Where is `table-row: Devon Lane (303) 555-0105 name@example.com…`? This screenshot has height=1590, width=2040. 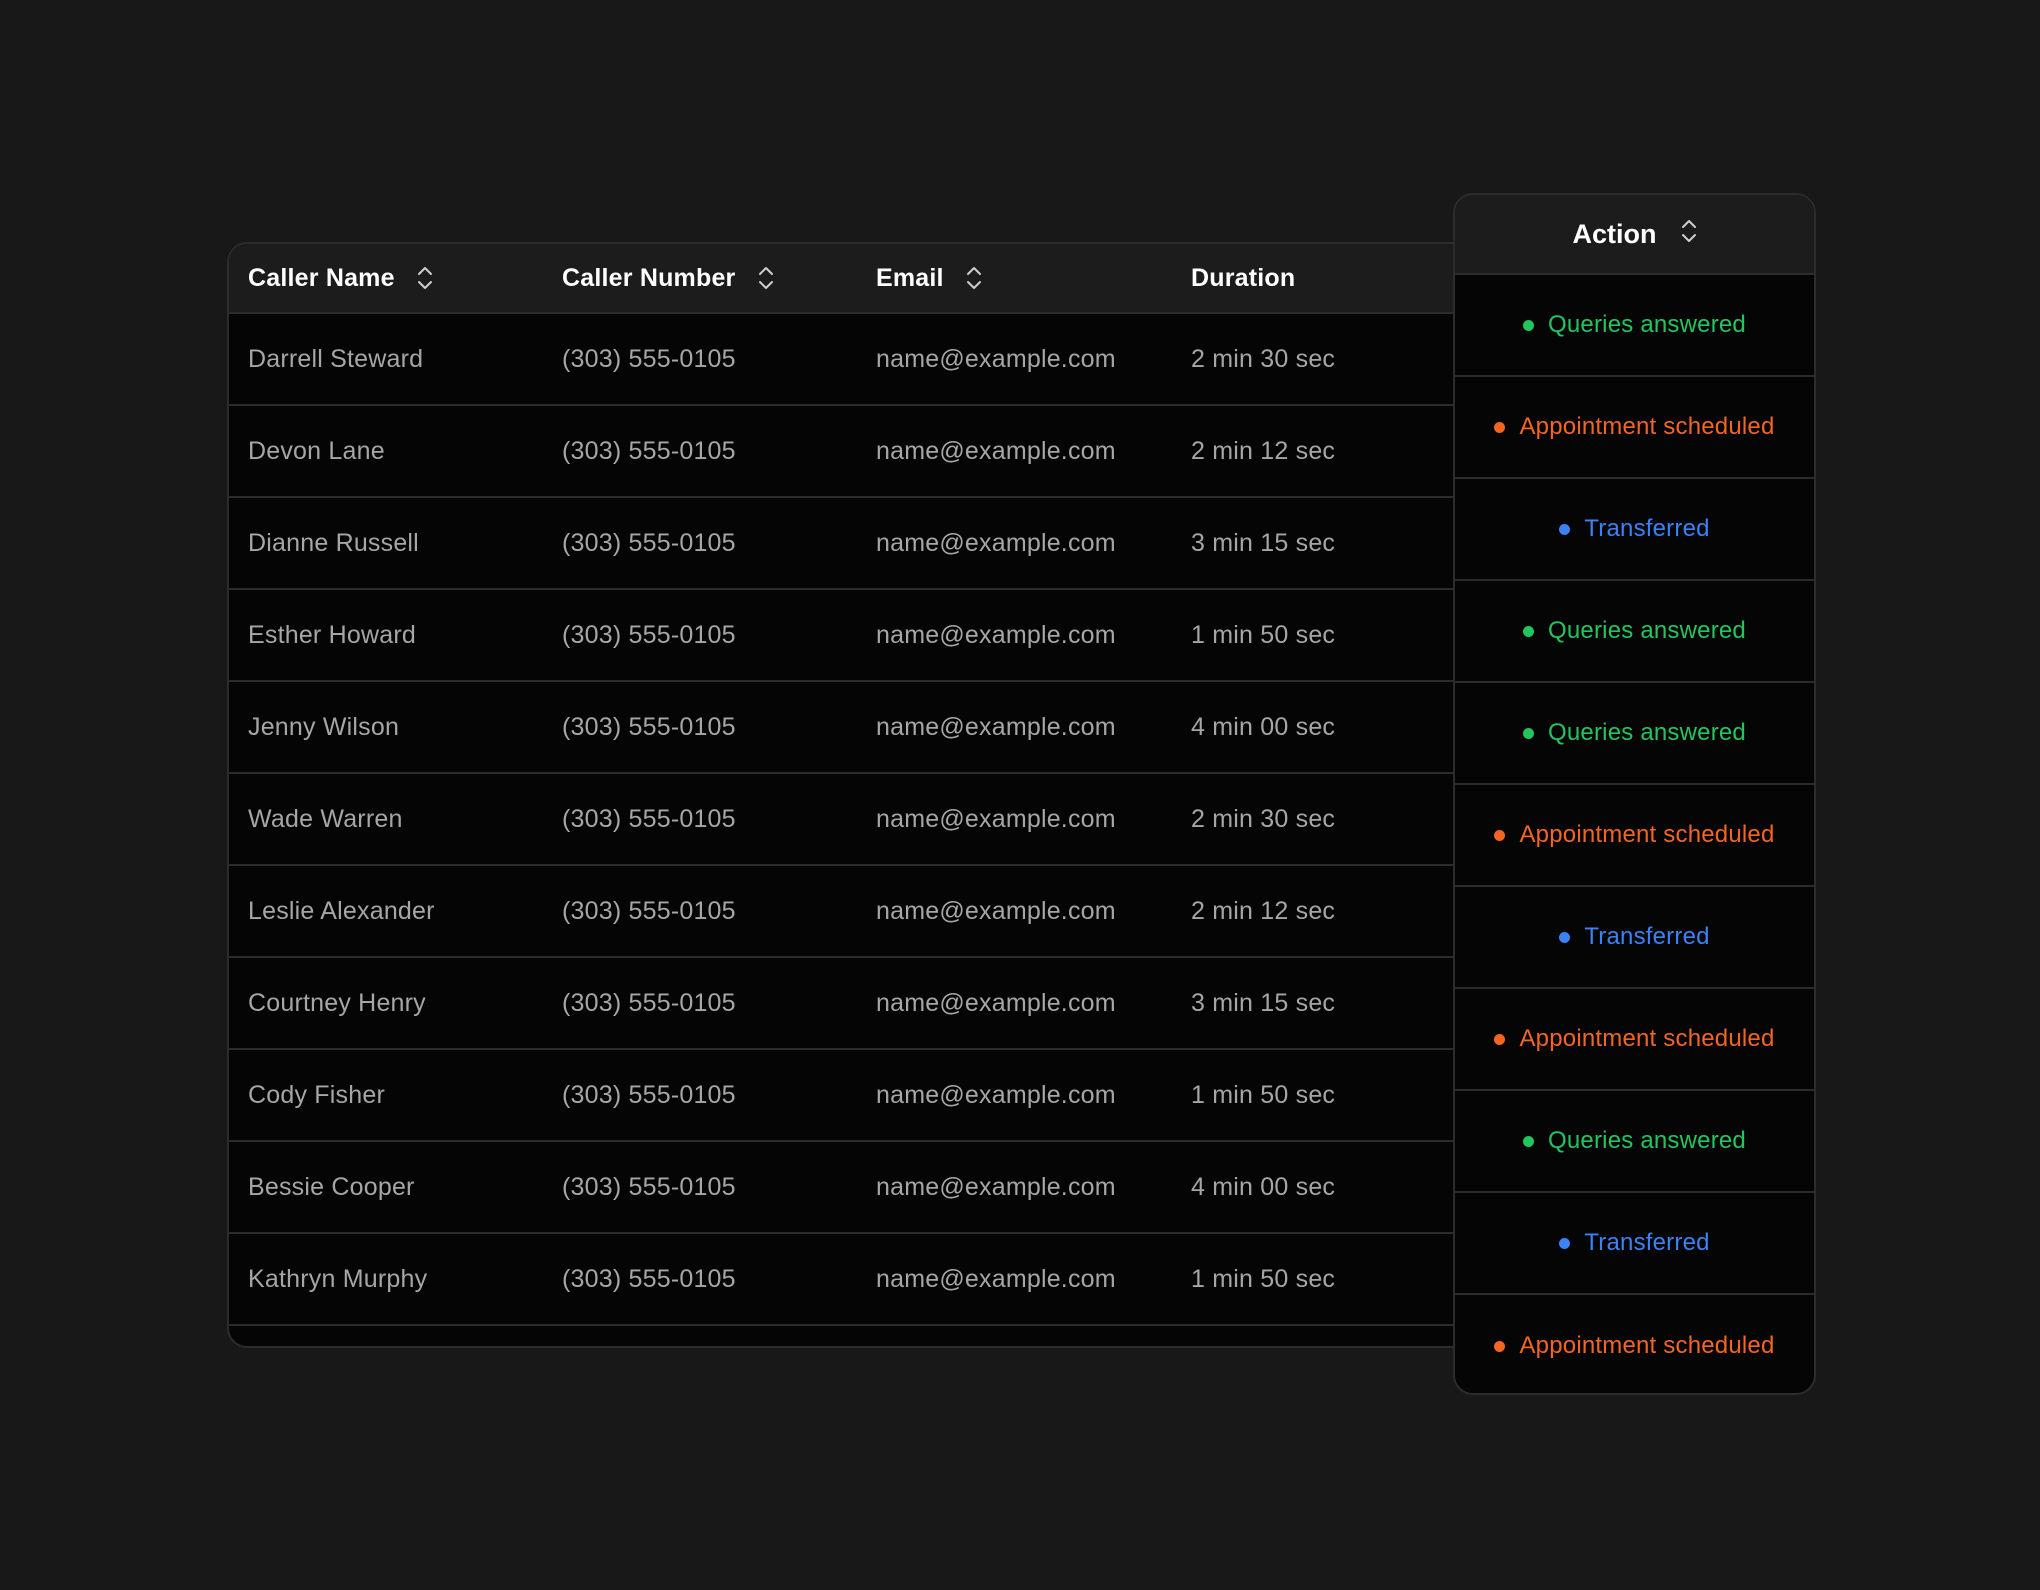
table-row: Devon Lane (303) 555-0105 name@example.com… is located at coordinates (843, 452).